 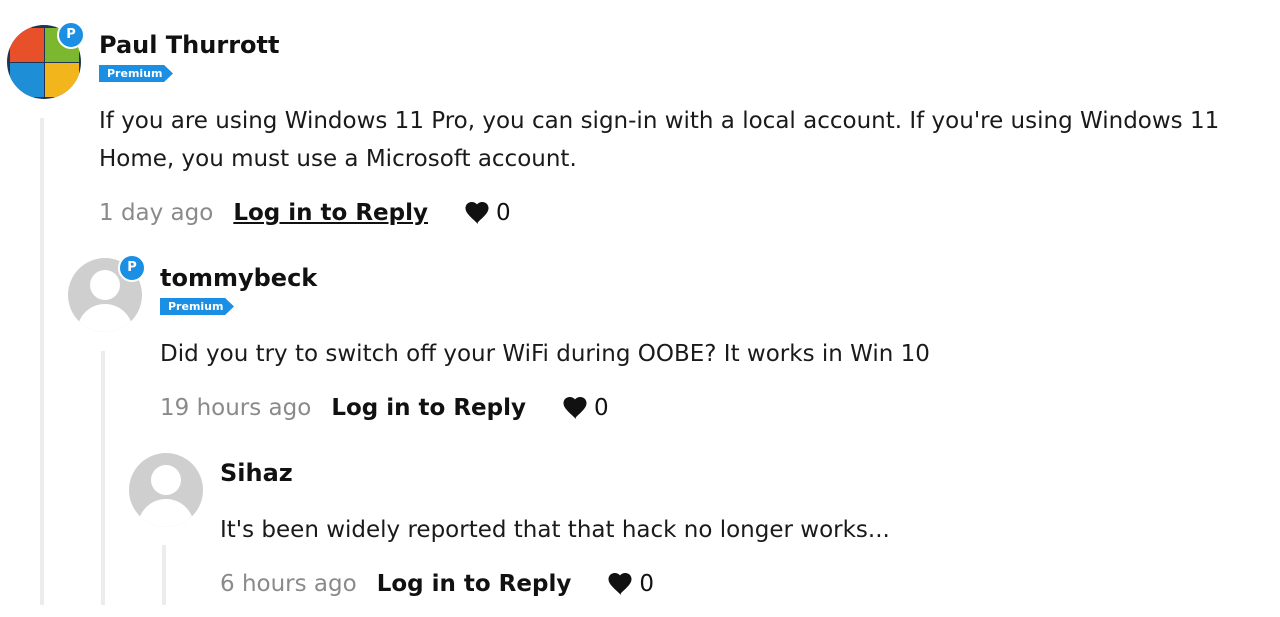 I want to click on author-name: tommybeck, so click(x=238, y=278).